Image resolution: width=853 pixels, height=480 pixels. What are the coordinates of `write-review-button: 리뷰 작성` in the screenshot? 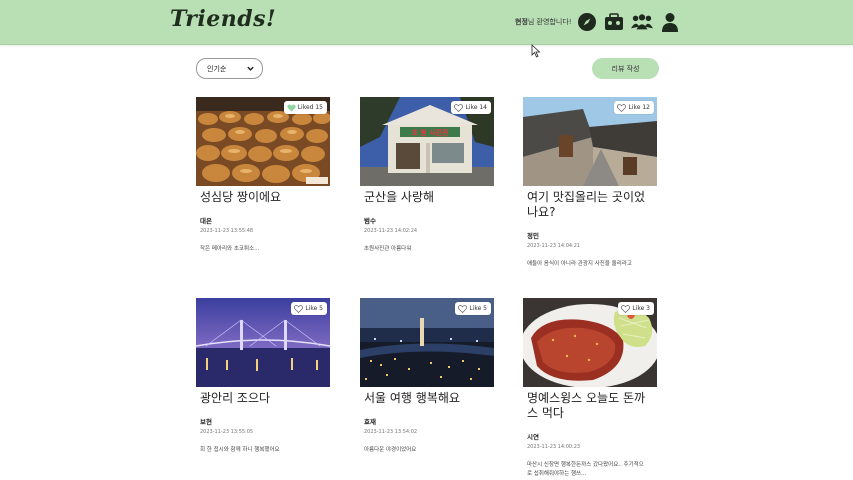 It's located at (625, 68).